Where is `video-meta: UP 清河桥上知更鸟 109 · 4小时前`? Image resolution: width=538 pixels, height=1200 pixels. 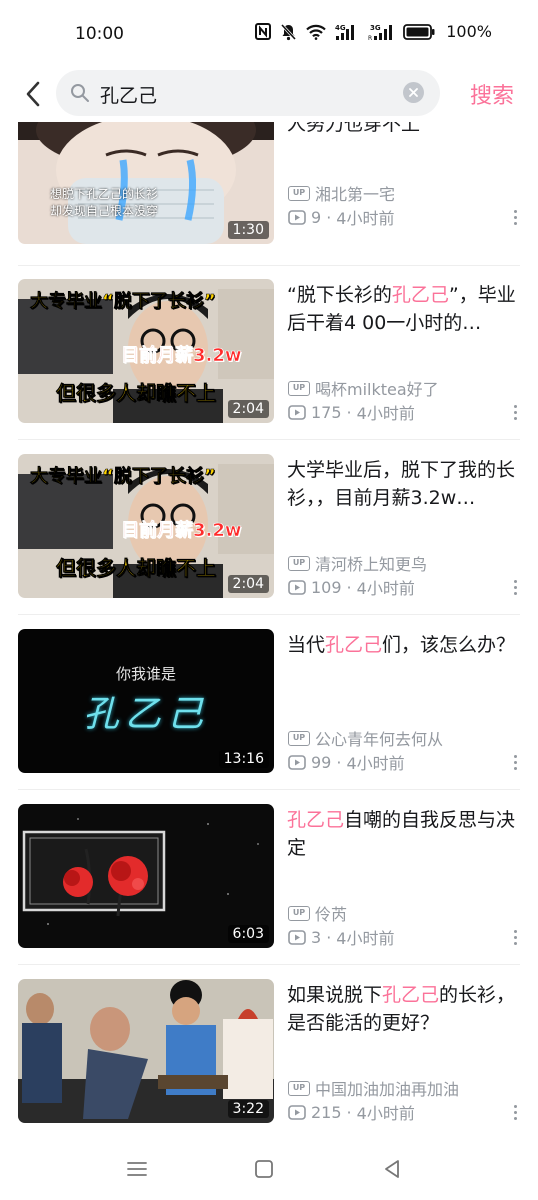 video-meta: UP 清河桥上知更鸟 109 · 4小时前 is located at coordinates (395, 575).